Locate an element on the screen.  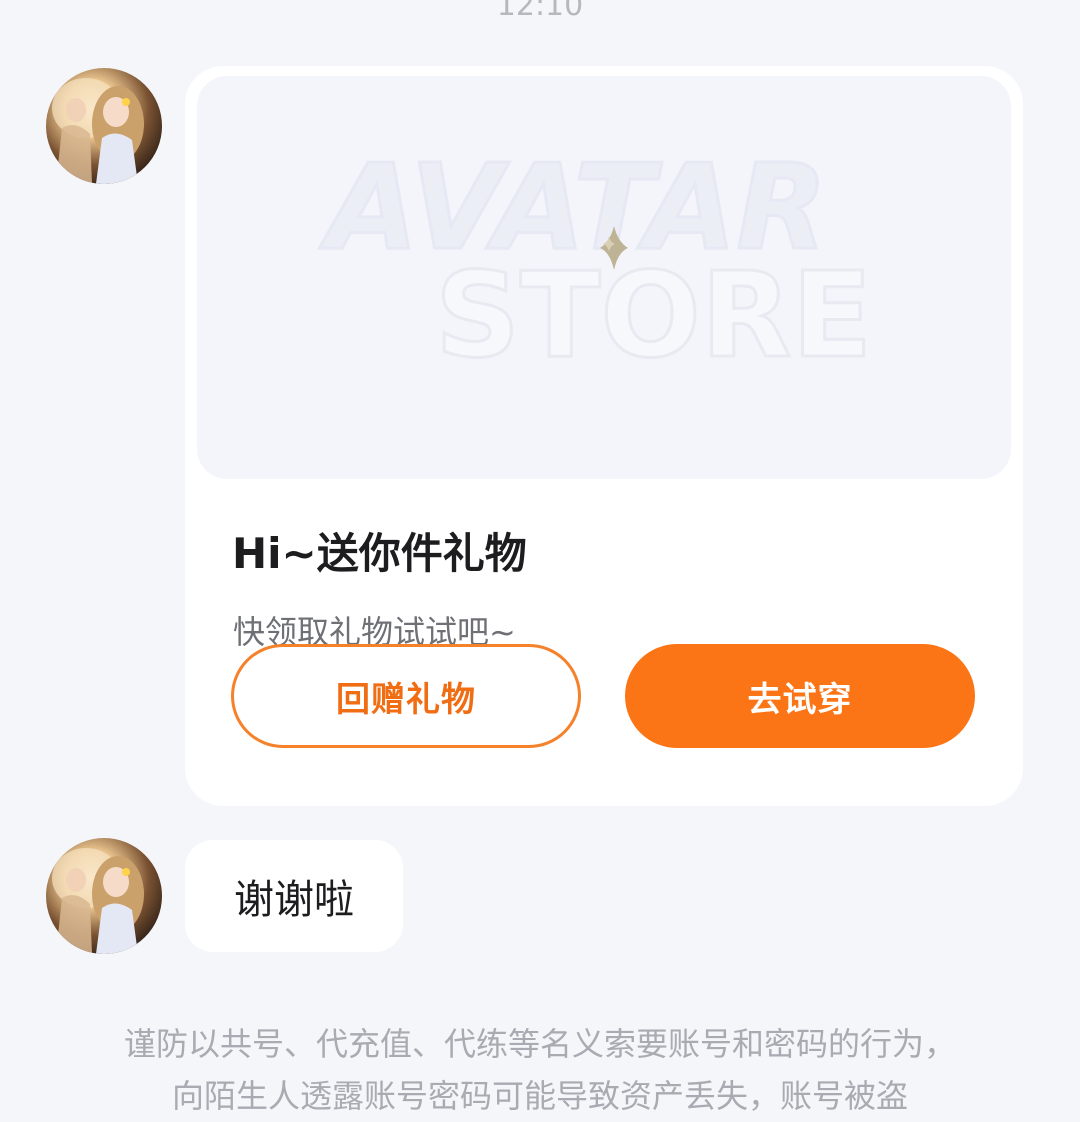
message-timestamp: 12:10 is located at coordinates (540, 11).